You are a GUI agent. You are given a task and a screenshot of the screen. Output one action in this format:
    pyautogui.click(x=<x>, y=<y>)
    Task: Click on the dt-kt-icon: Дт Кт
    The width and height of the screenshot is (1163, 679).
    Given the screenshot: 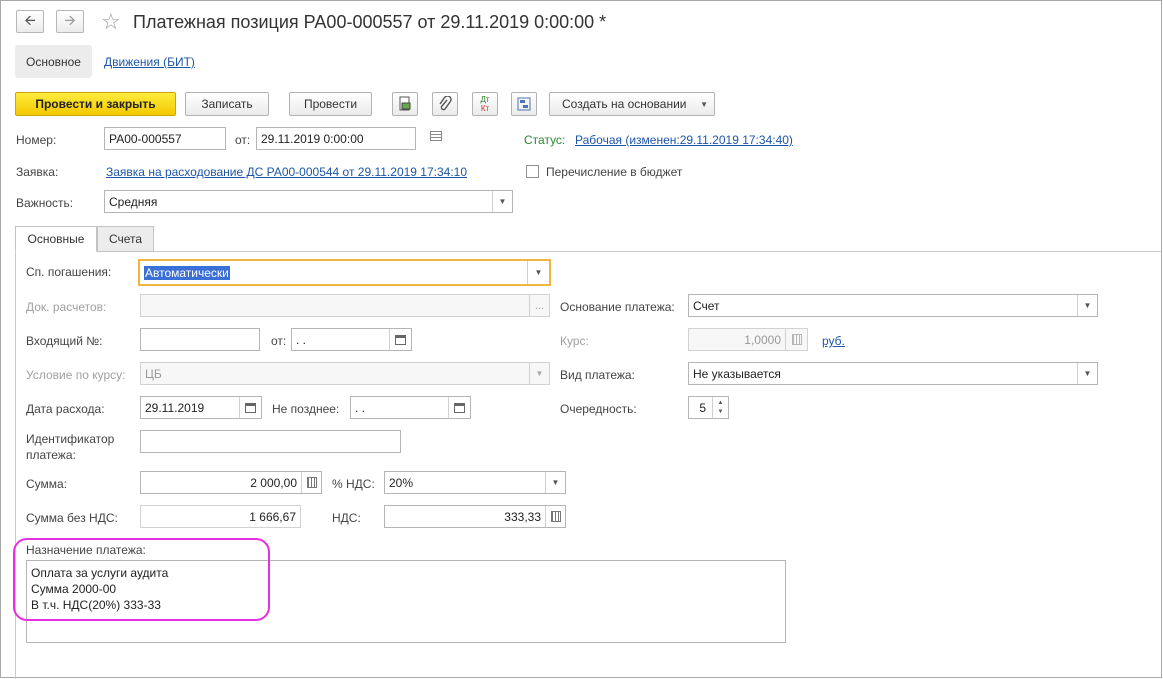 What is the action you would take?
    pyautogui.click(x=485, y=104)
    